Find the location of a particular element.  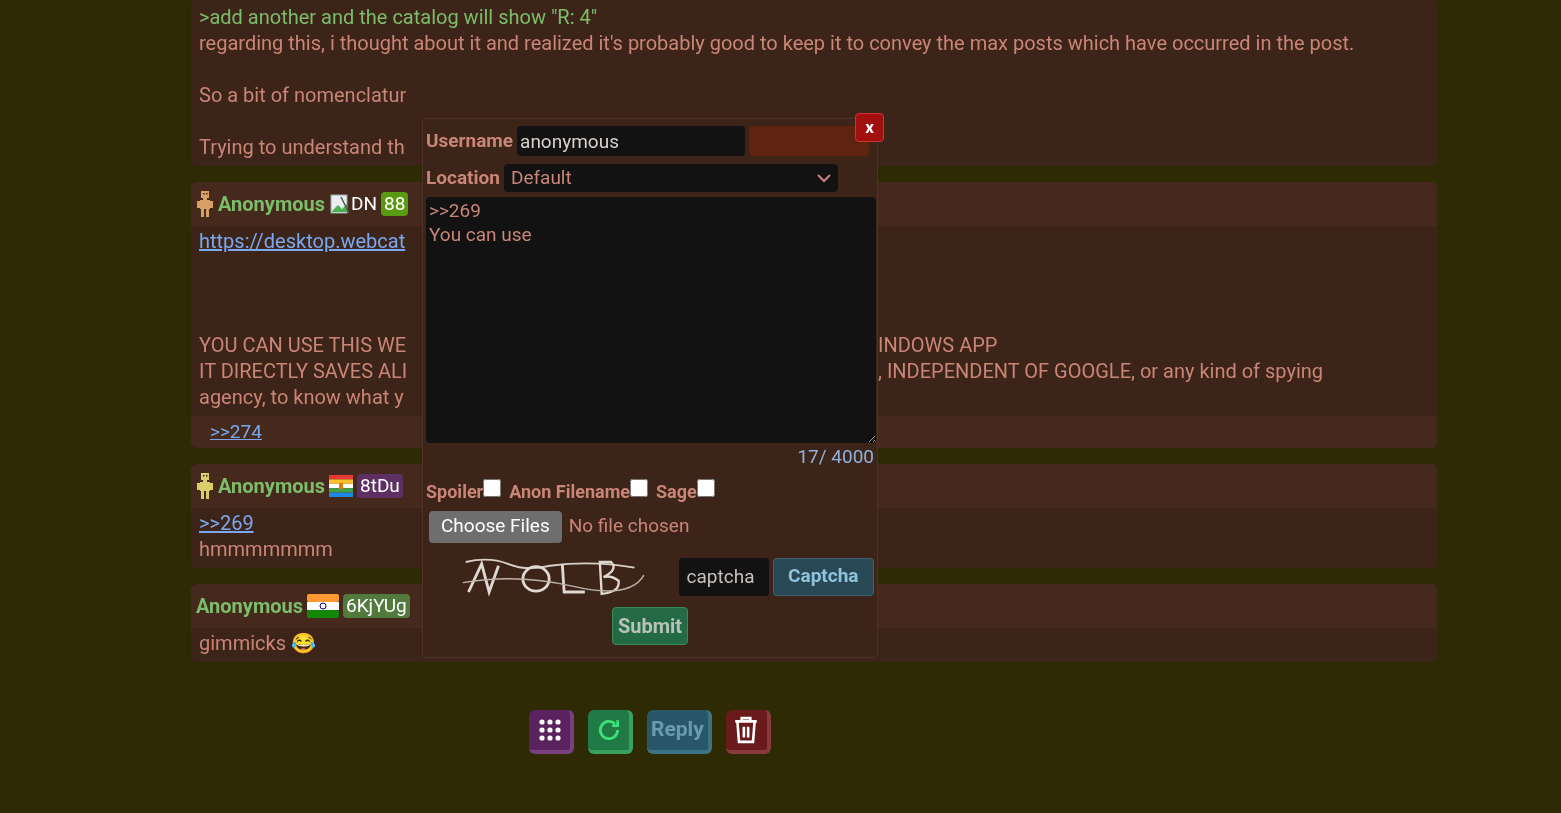

post-link: https://desktop.webcat is located at coordinates (302, 241).